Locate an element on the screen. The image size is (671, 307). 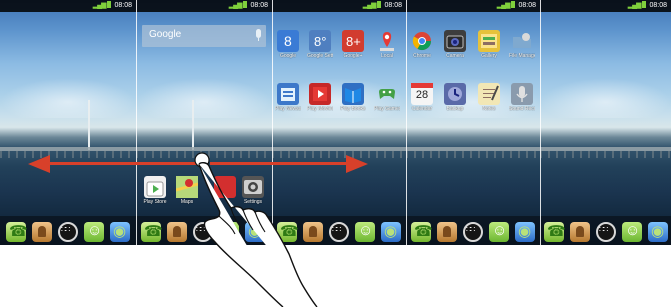
app-label: Play Store is located at coordinates (155, 202).